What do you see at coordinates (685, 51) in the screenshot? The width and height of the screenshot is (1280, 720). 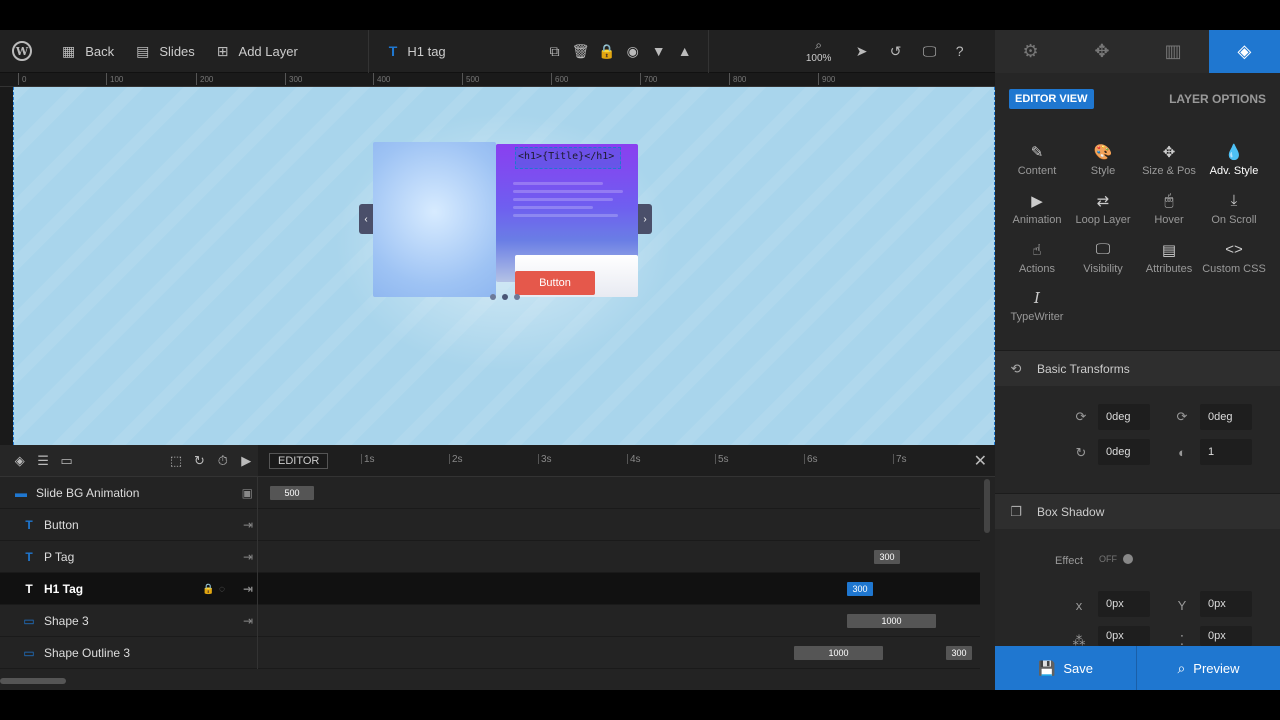 I see `move-up-icon: ▲` at bounding box center [685, 51].